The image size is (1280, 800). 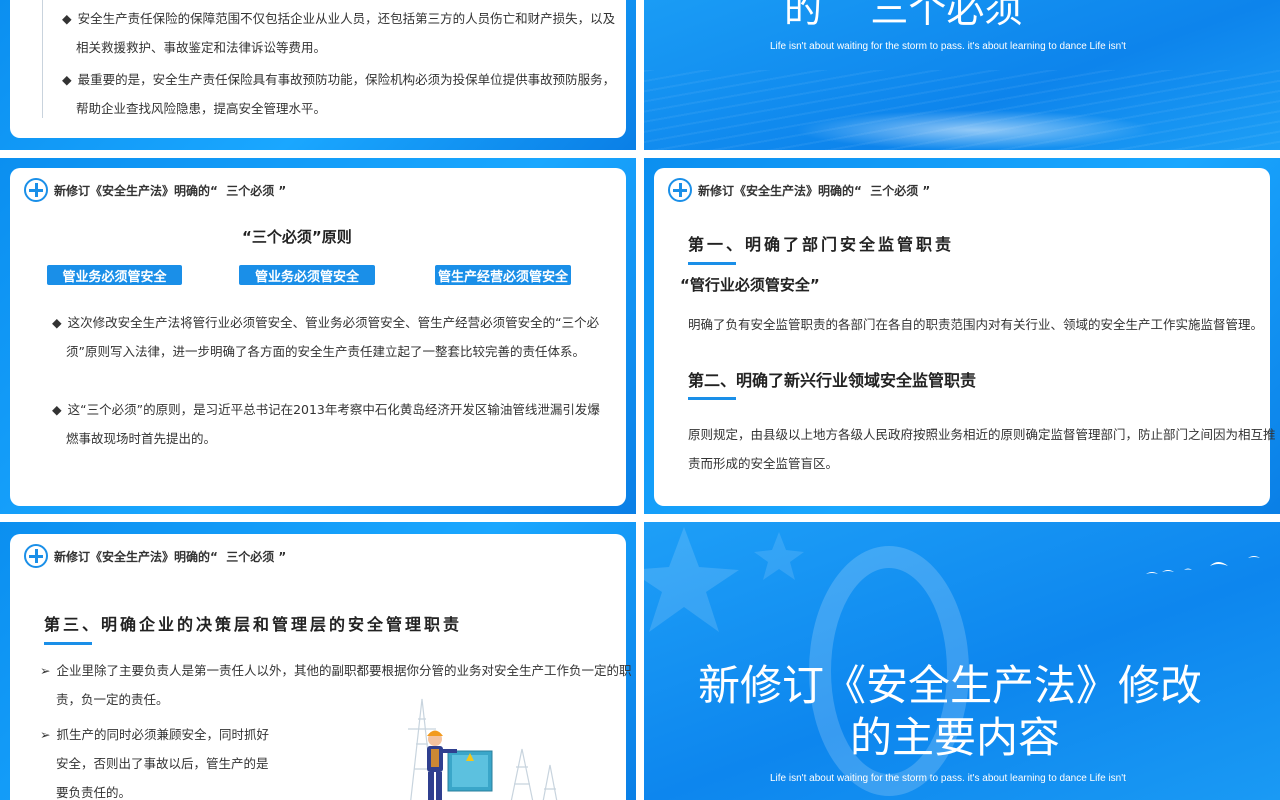 What do you see at coordinates (503, 275) in the screenshot?
I see `principle-badge: 管生产经营必须管安全` at bounding box center [503, 275].